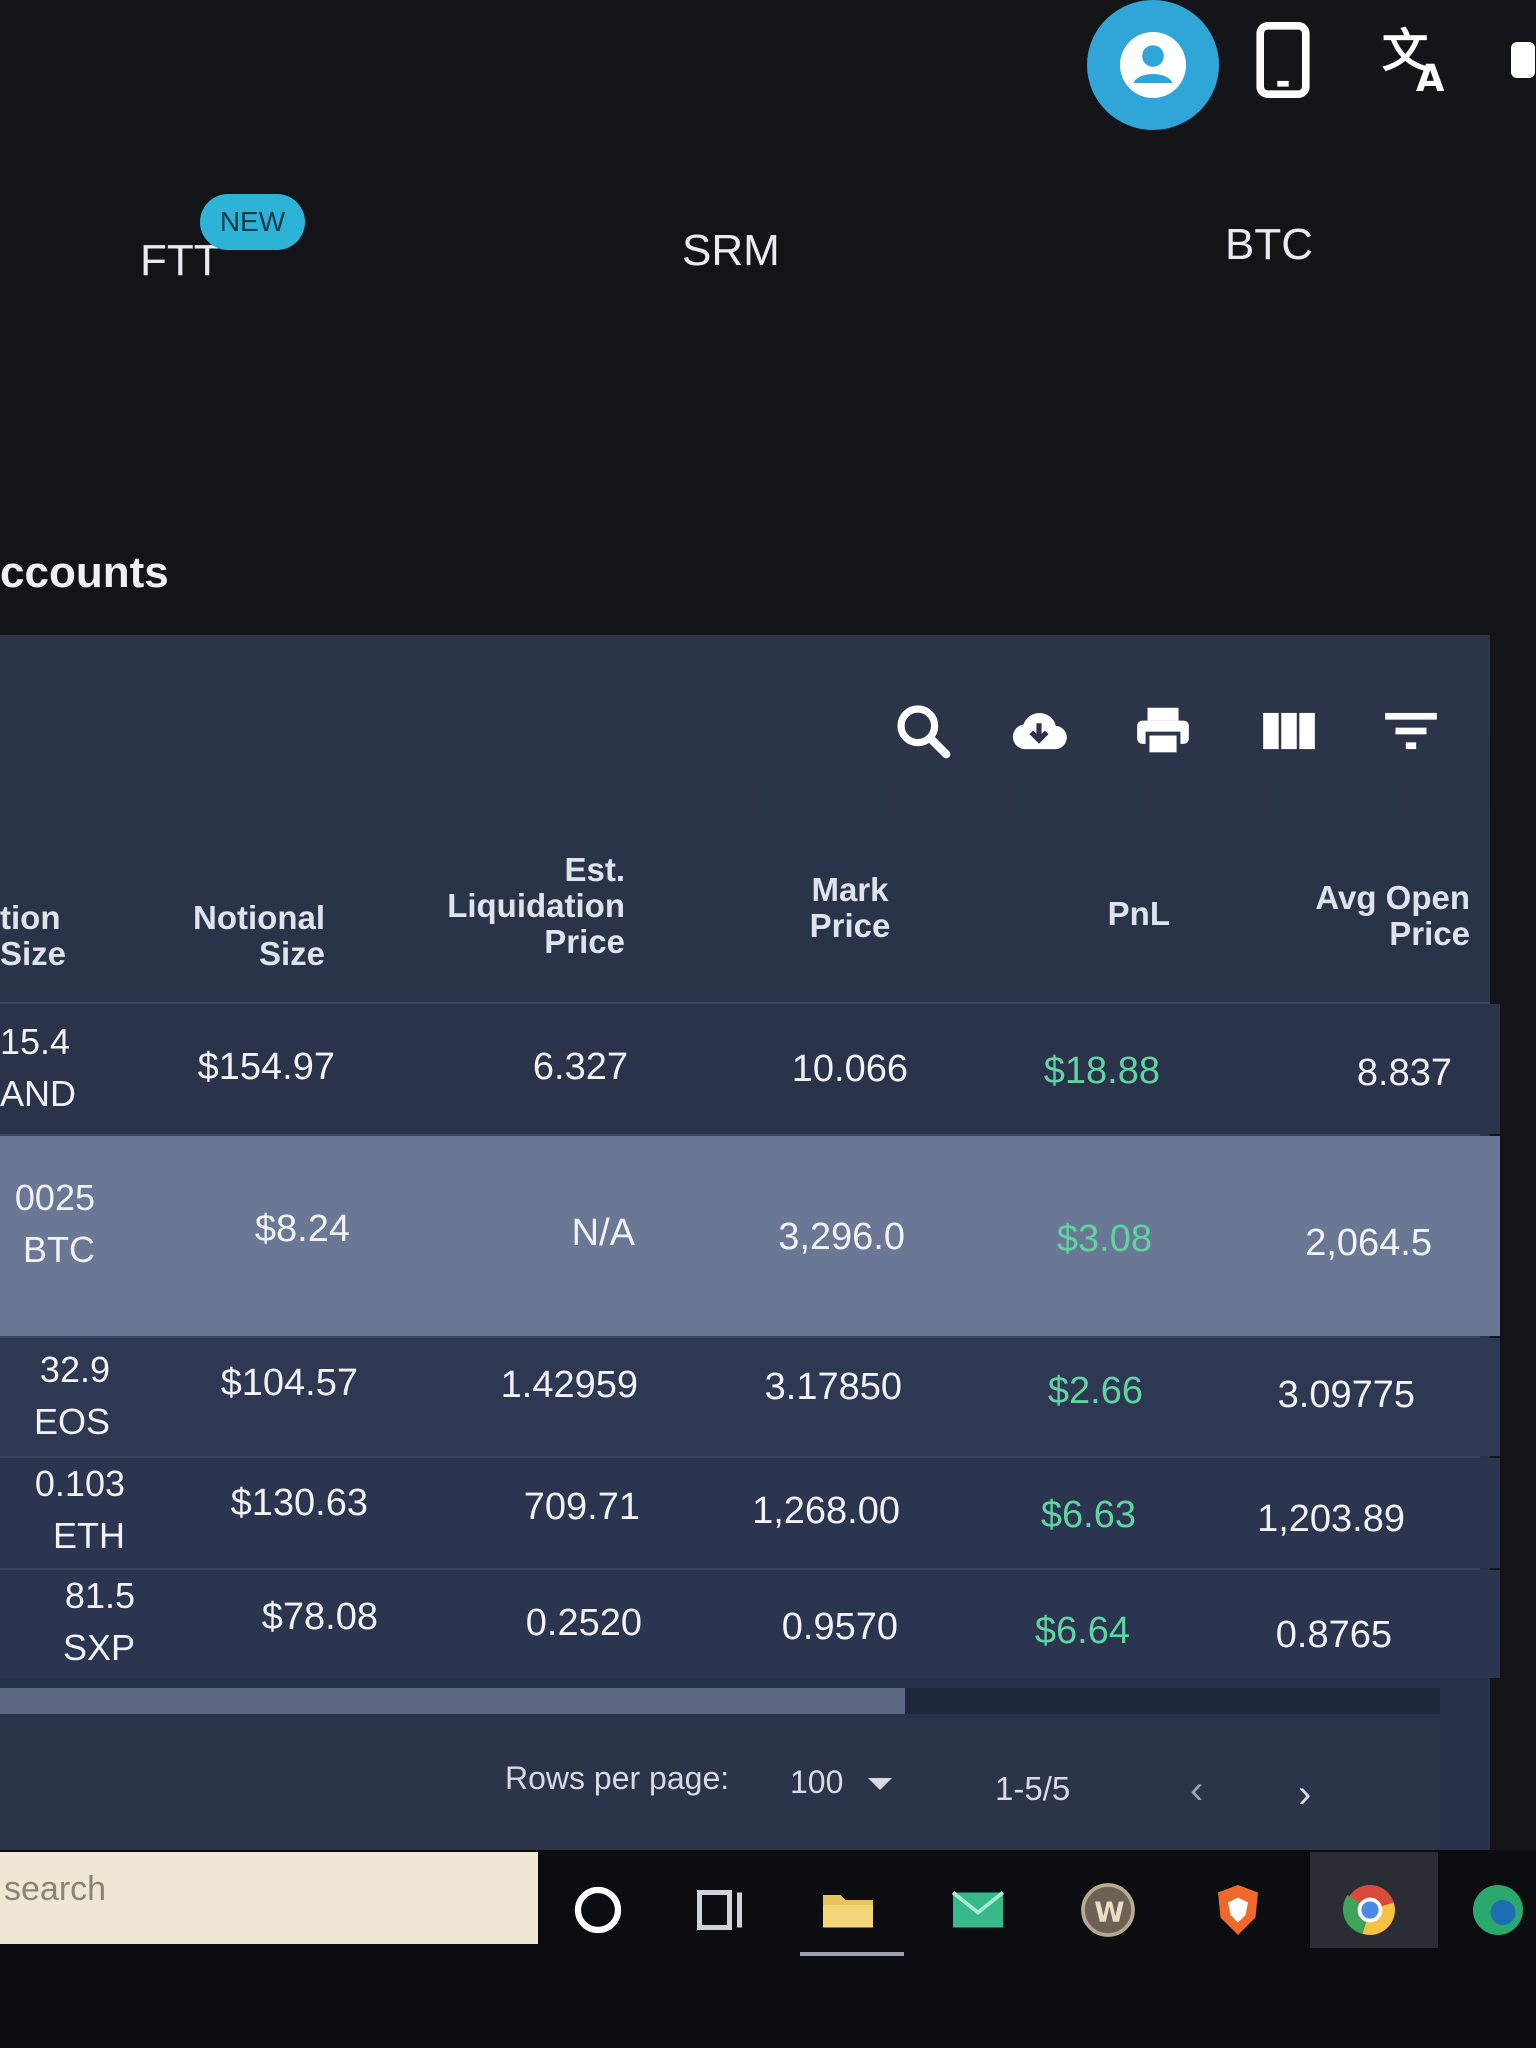  Describe the element at coordinates (71, 1395) in the screenshot. I see `position-size: 32.9 EOS` at that location.